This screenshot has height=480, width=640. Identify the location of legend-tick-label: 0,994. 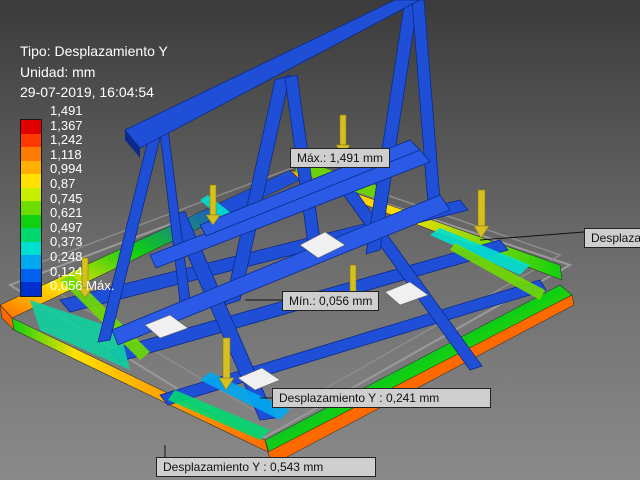
(66, 169).